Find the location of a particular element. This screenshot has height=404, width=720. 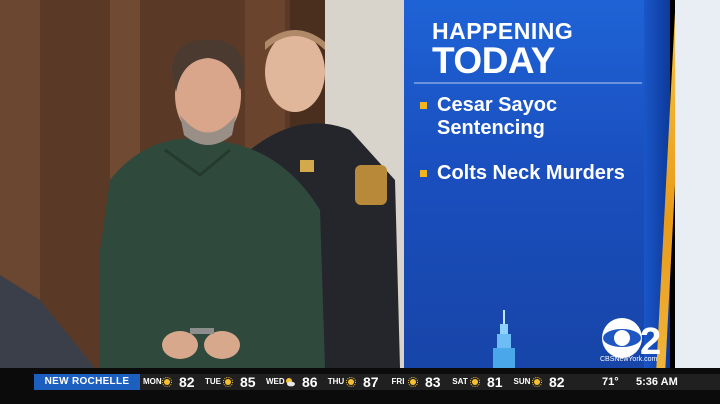

panel-light-margin is located at coordinates (697, 184).